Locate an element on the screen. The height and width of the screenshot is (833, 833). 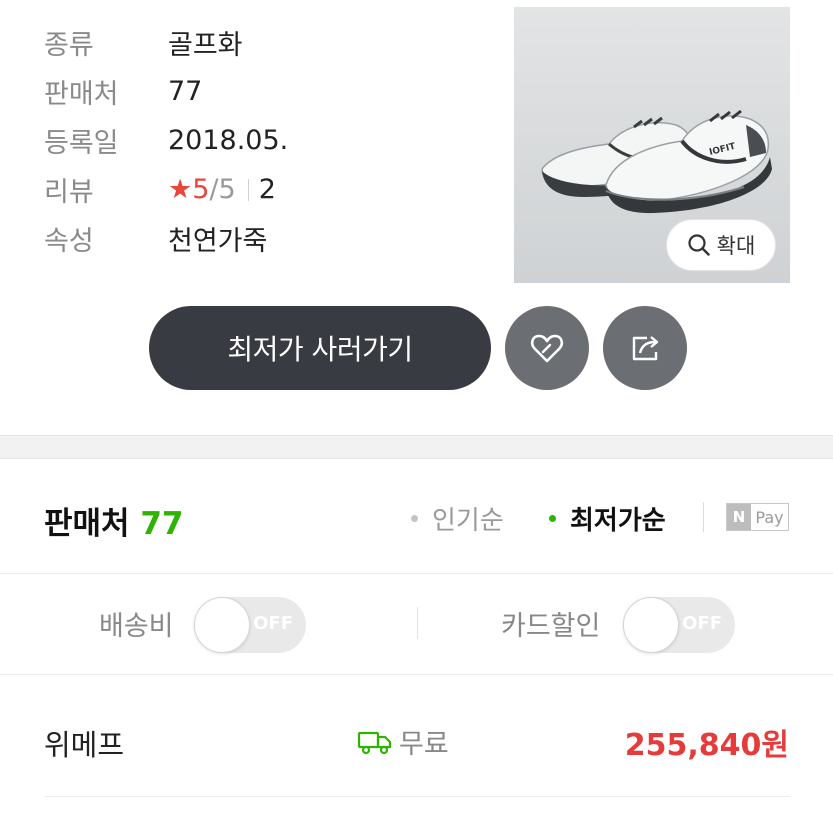
info-label: 등록일 is located at coordinates (81, 143).